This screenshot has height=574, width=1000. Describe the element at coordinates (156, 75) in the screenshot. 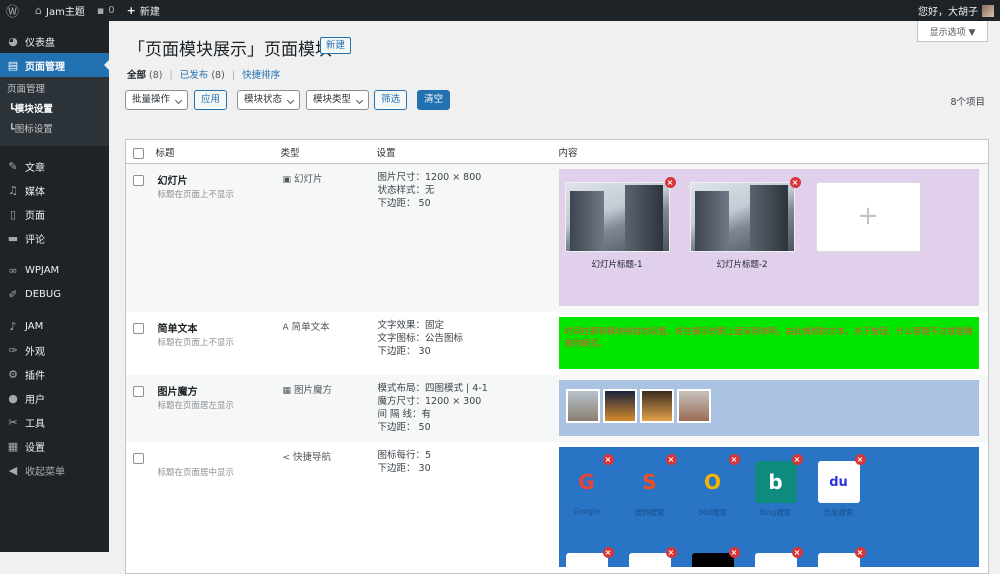

I see `view-all-count: (8)` at that location.